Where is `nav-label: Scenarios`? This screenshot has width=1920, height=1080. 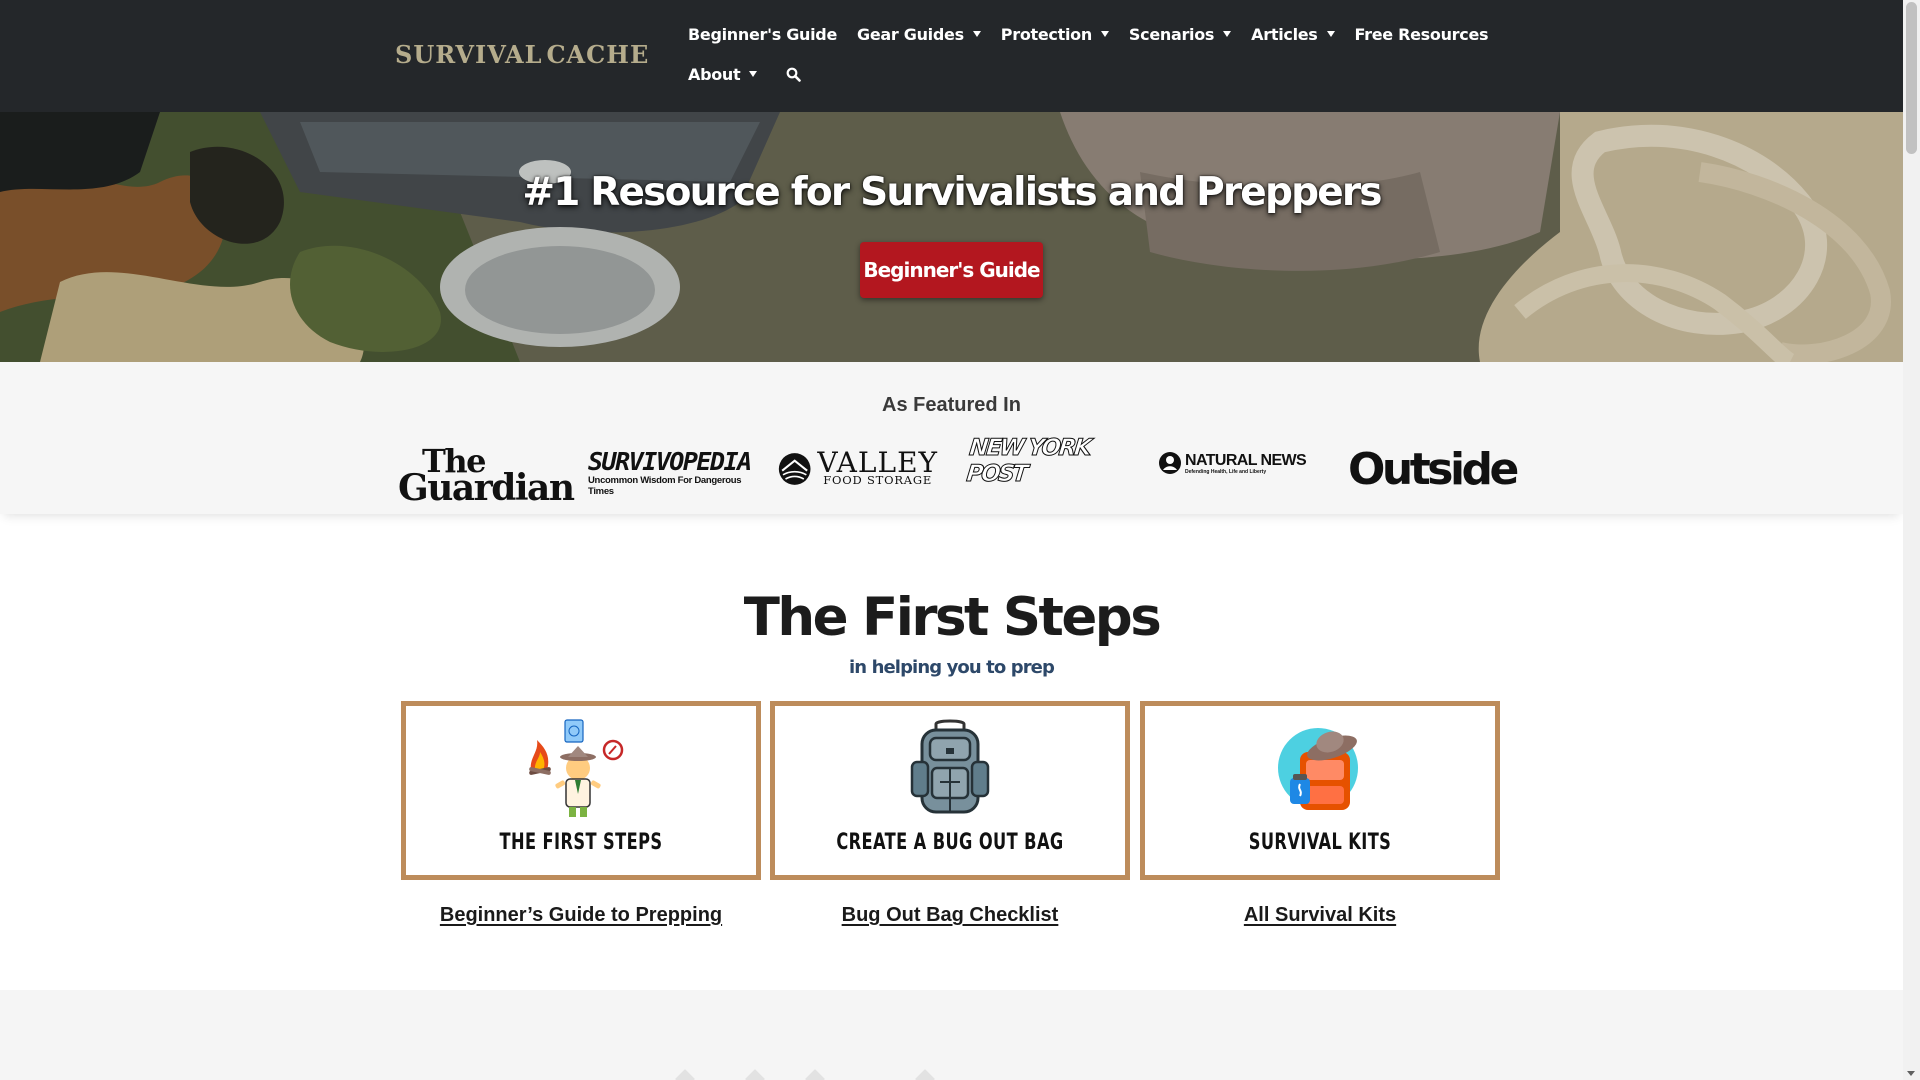 nav-label: Scenarios is located at coordinates (1171, 34).